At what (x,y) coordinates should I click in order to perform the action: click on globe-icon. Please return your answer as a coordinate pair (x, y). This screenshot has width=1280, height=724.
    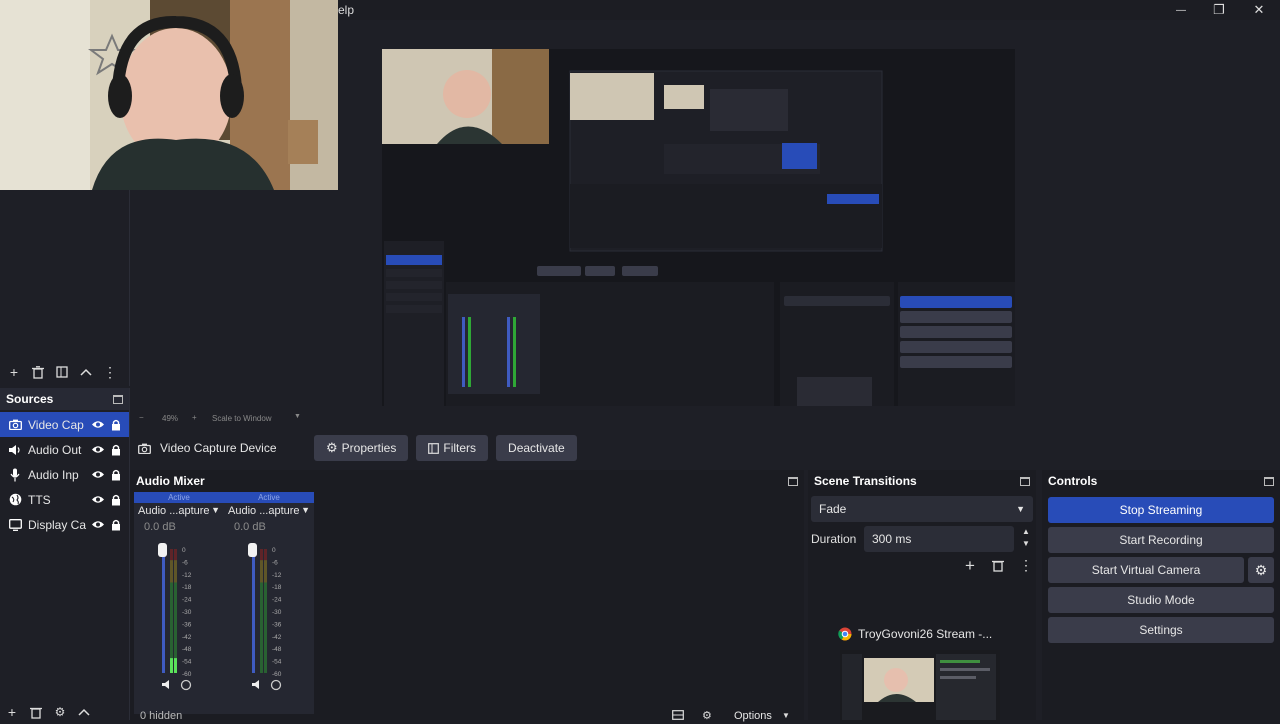
    Looking at the image, I should click on (15, 500).